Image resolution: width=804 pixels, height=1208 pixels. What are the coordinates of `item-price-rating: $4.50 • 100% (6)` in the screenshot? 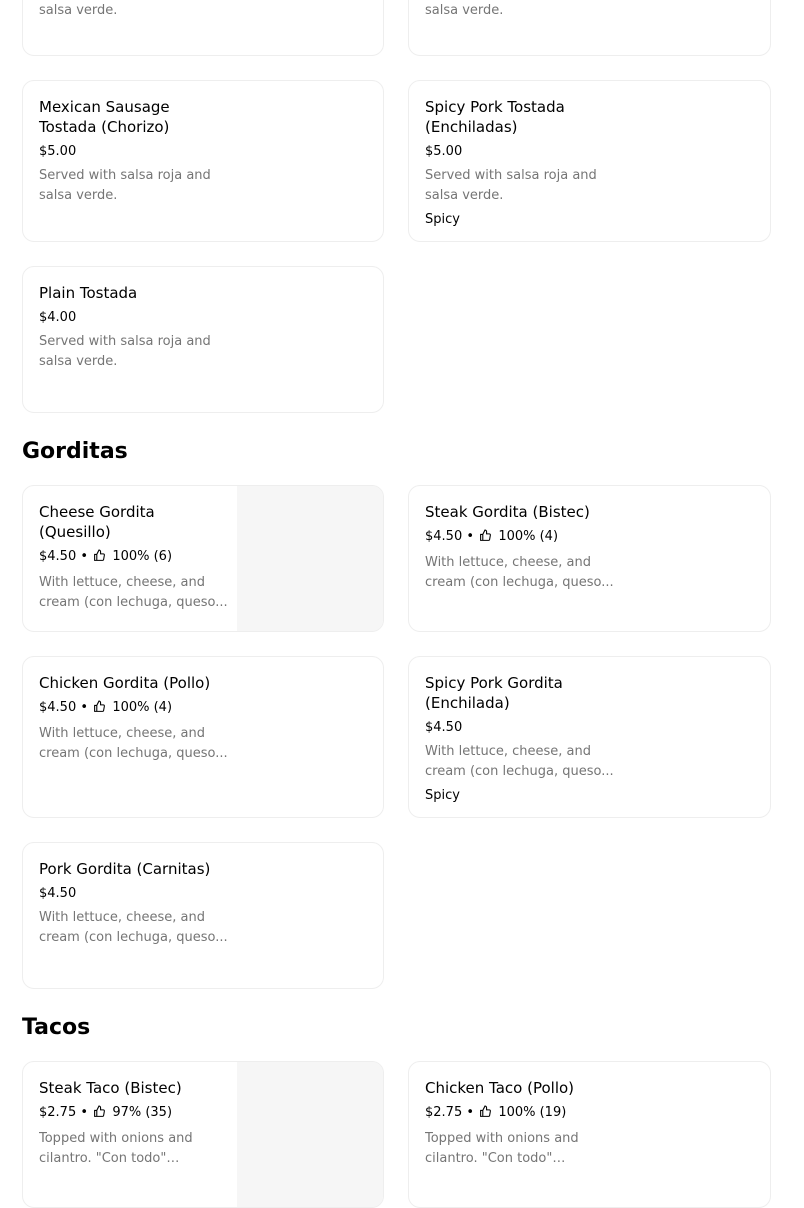 It's located at (134, 558).